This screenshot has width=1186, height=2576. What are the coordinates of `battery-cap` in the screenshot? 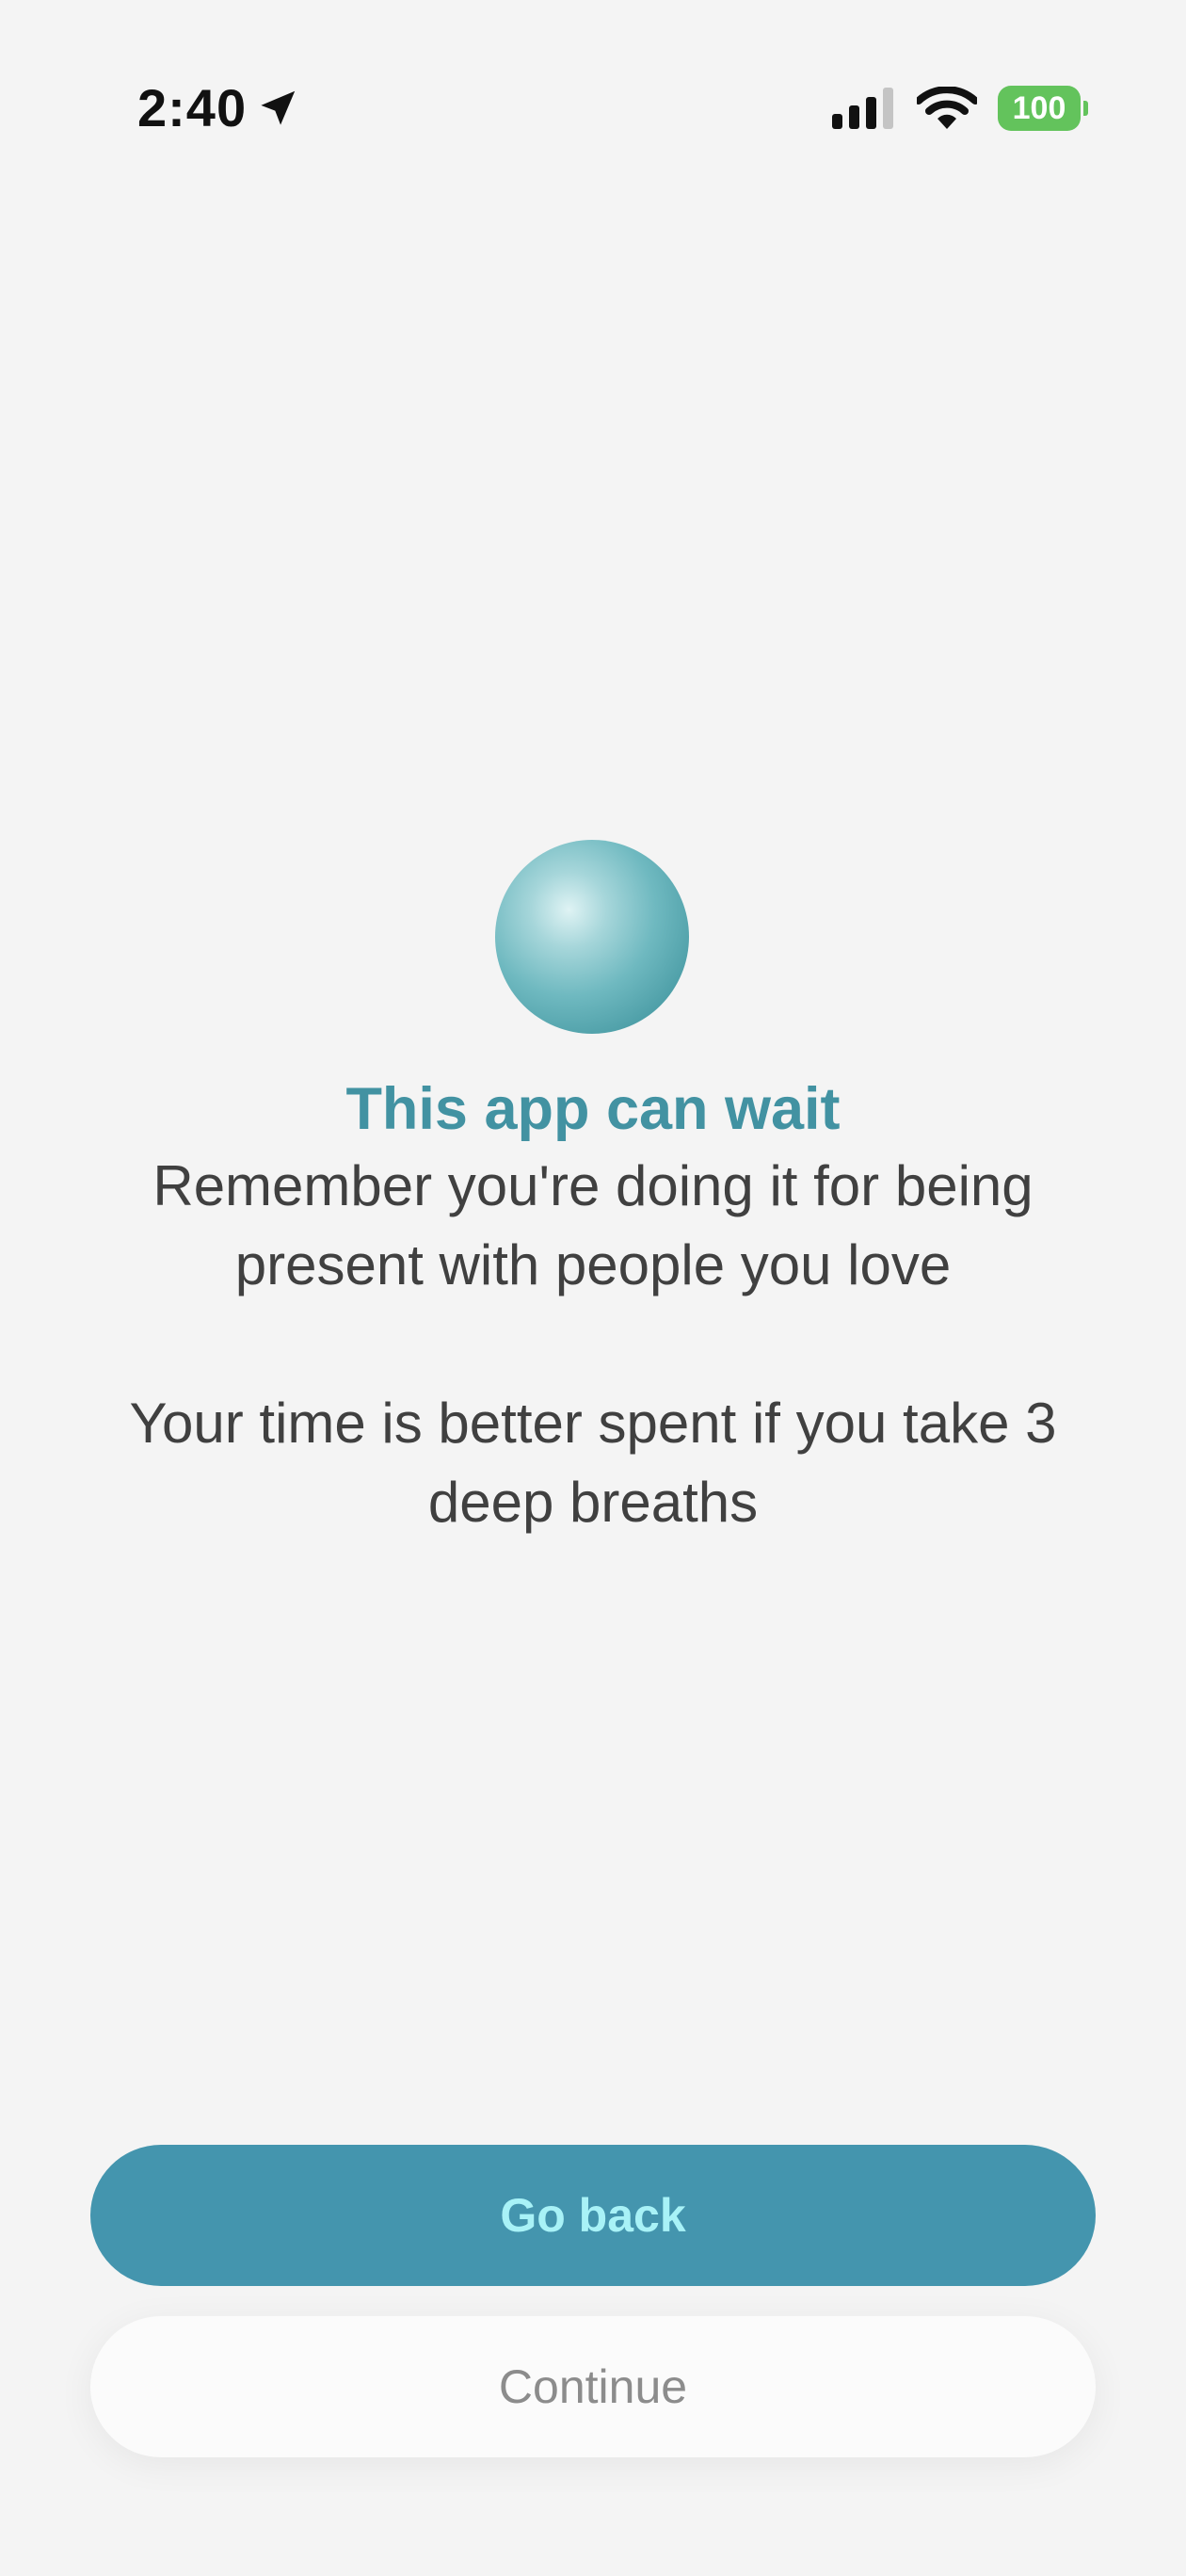 It's located at (1085, 108).